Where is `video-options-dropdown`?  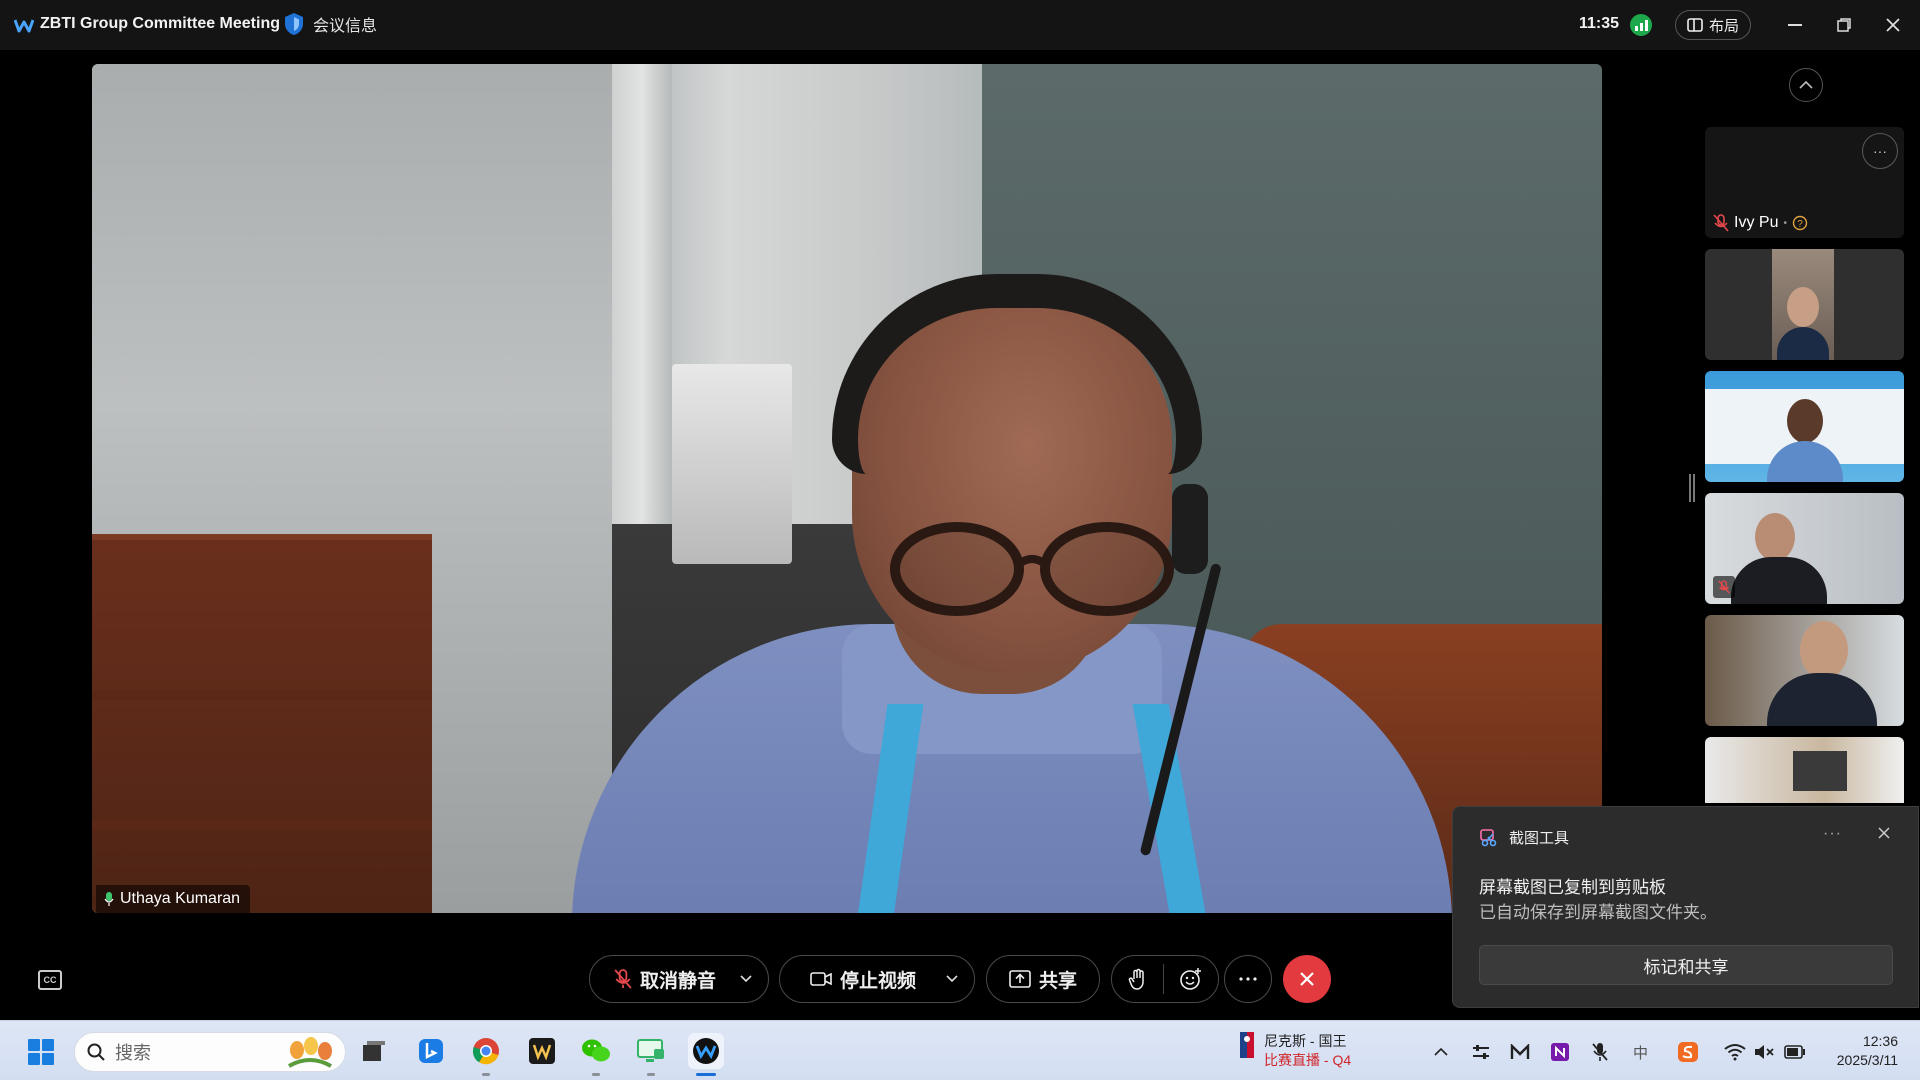
video-options-dropdown is located at coordinates (952, 979).